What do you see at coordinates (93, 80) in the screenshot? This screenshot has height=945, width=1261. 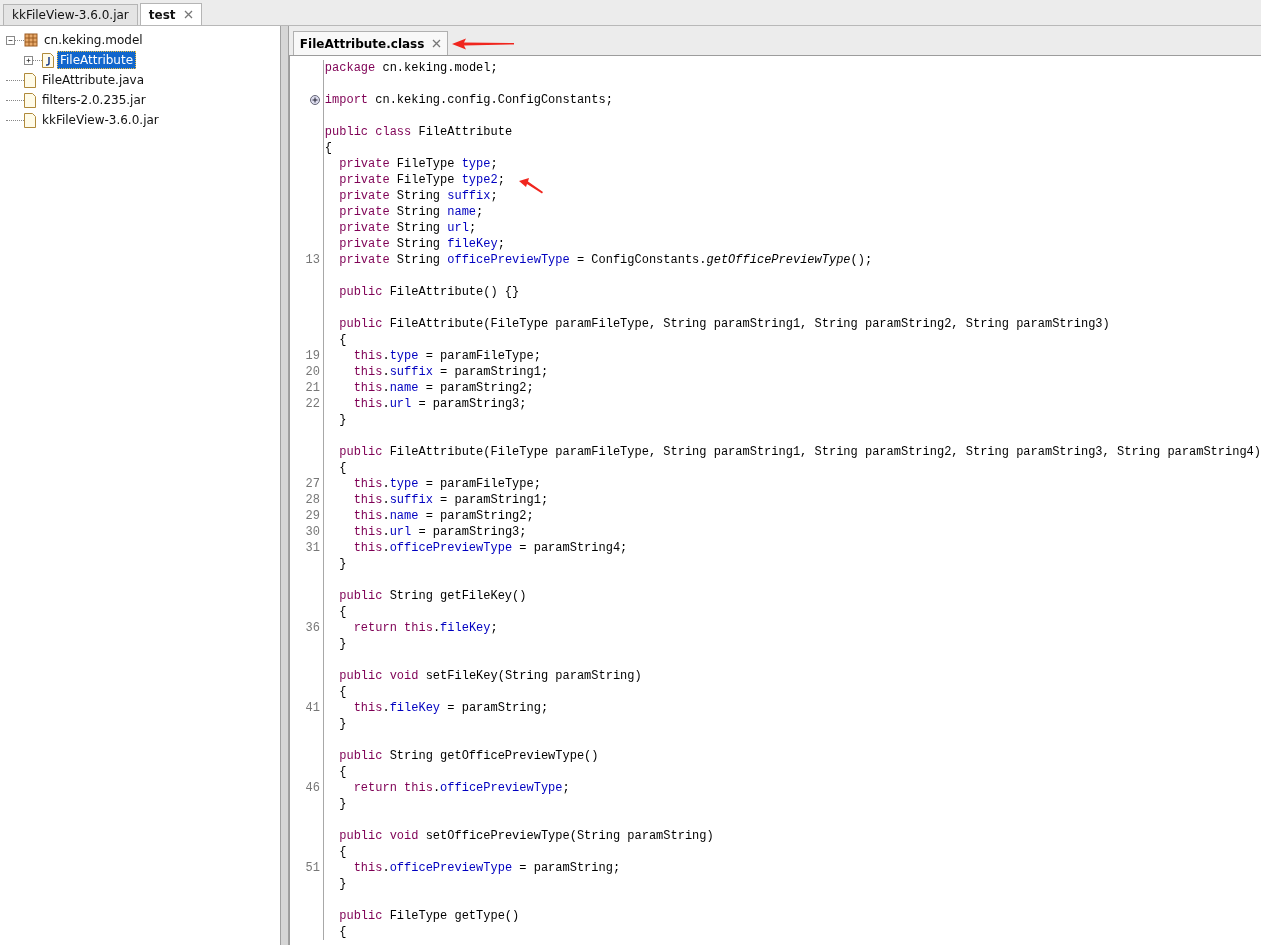 I see `tree-item: FileAttribute.java` at bounding box center [93, 80].